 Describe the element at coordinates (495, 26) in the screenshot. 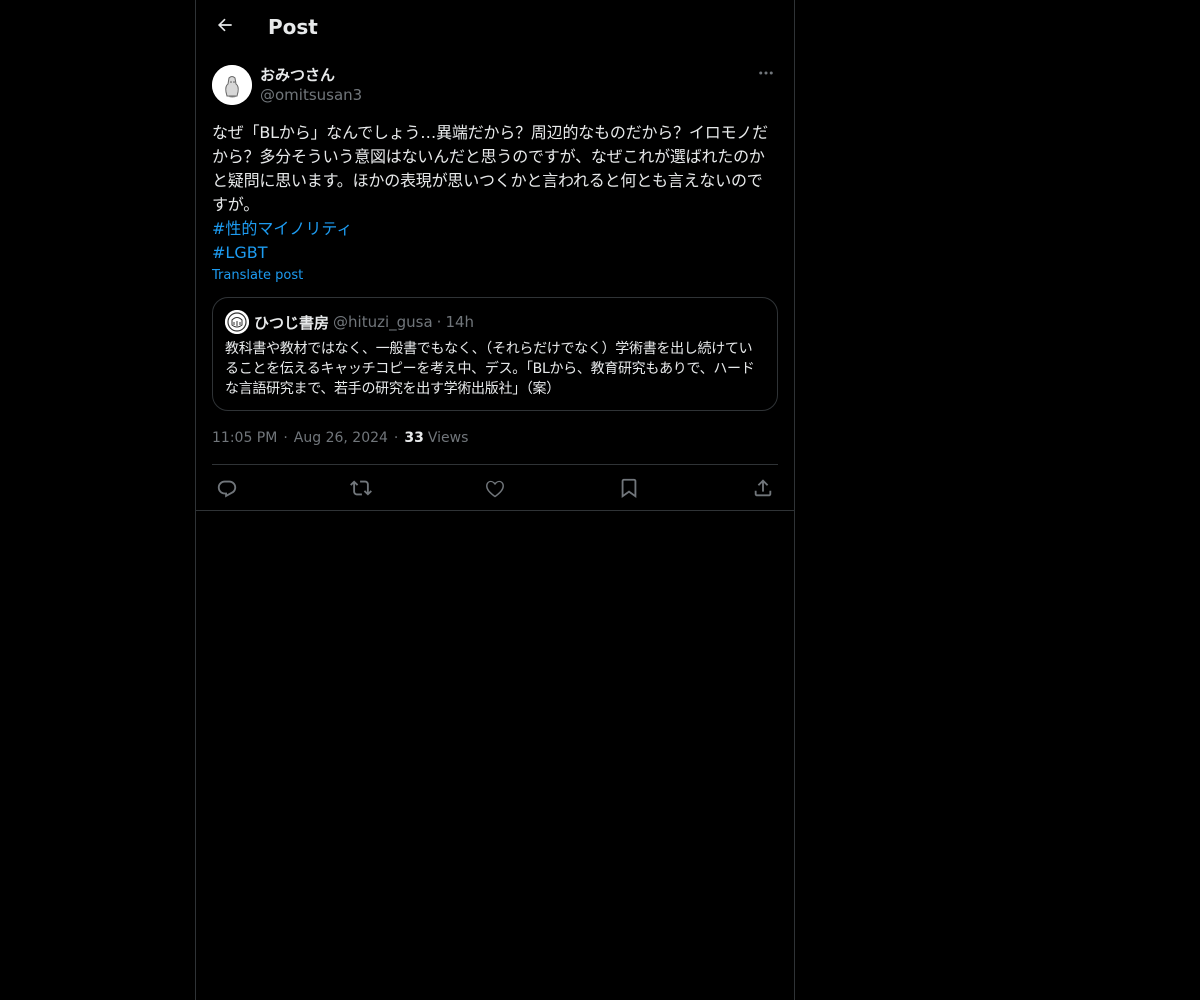

I see `header-bar: Post` at that location.